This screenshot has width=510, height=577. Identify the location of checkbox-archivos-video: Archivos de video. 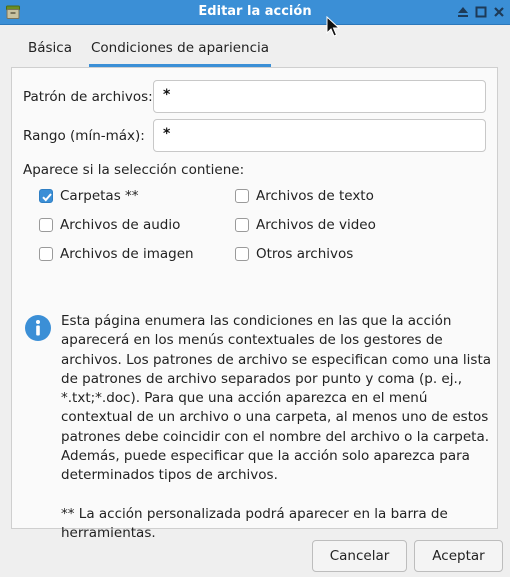
(305, 225).